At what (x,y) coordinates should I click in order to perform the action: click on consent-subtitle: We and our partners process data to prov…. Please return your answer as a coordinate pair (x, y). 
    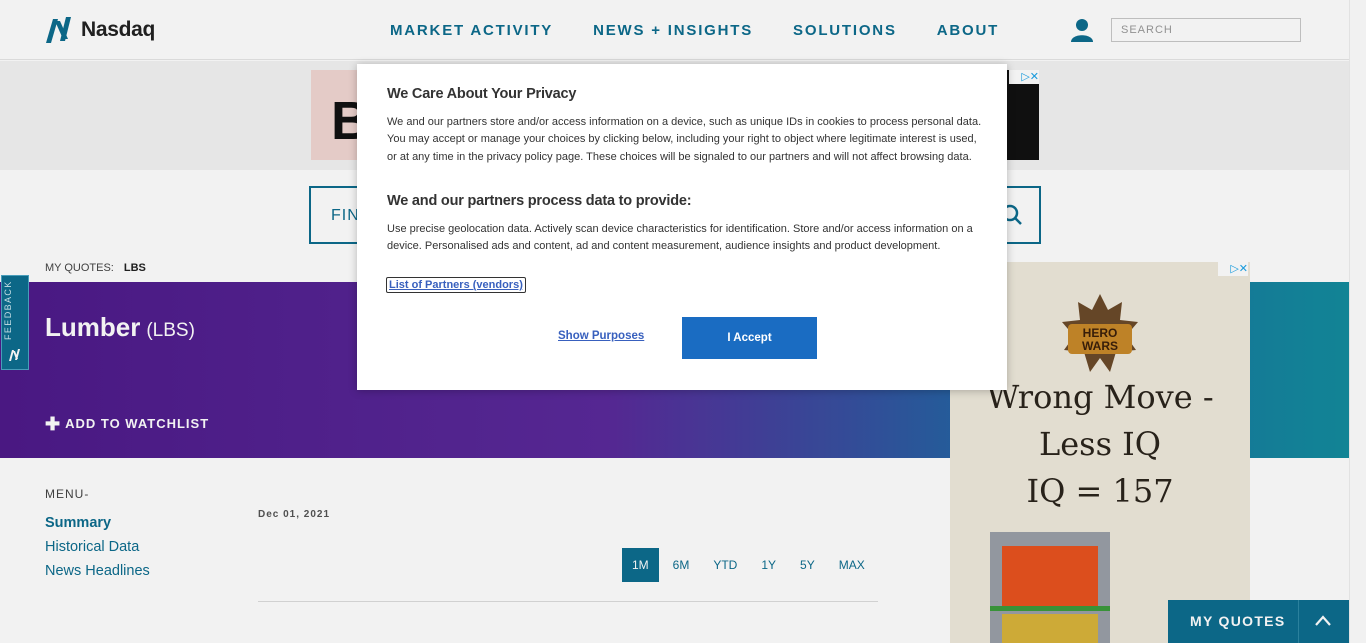
    Looking at the image, I should click on (539, 201).